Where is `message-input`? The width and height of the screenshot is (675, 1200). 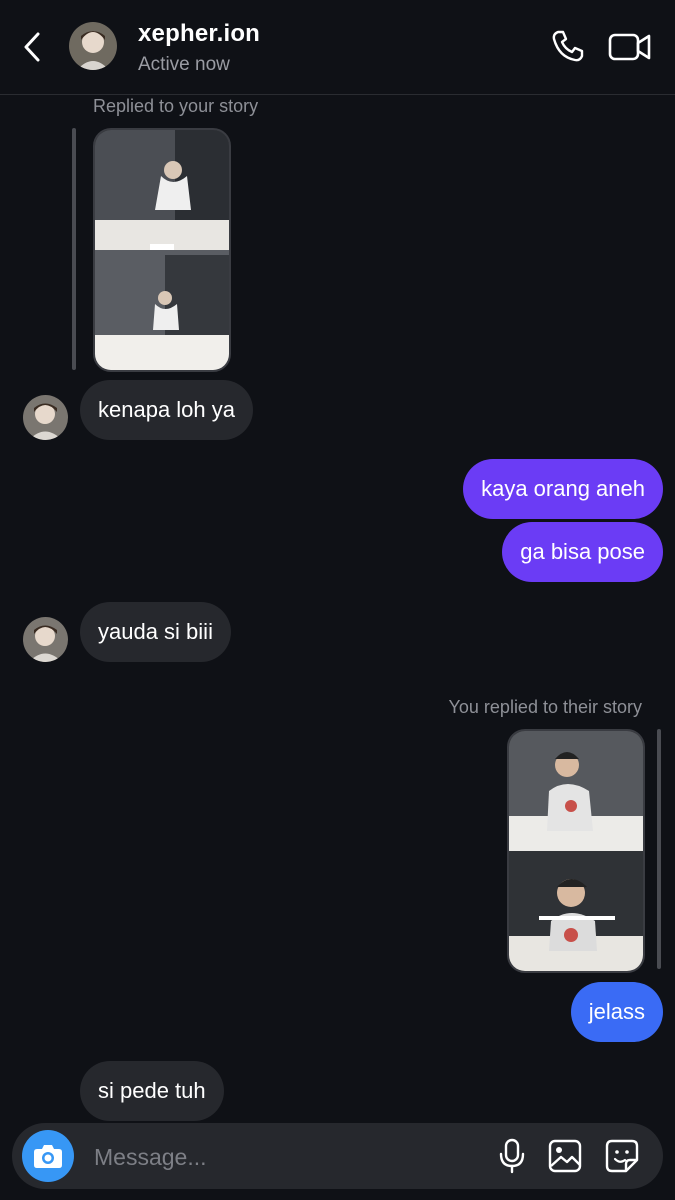
message-input is located at coordinates (284, 1157).